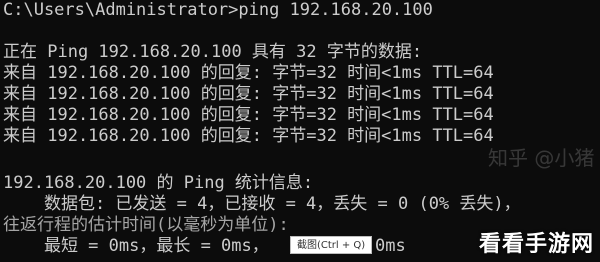  What do you see at coordinates (390, 246) in the screenshot?
I see `rtt-average-partial: 0ms` at bounding box center [390, 246].